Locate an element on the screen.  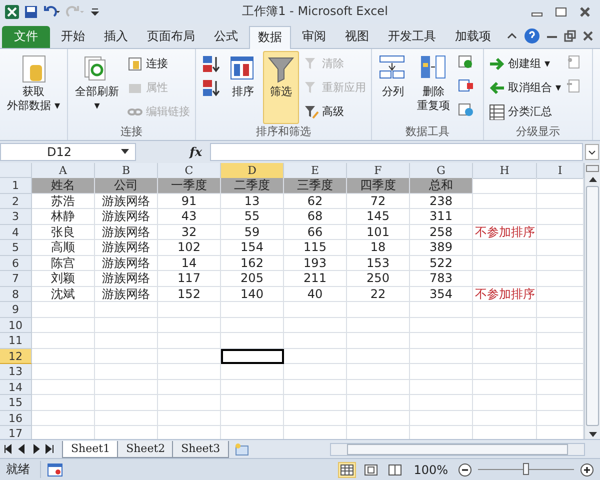
ribbon-button: 筛选 is located at coordinates (281, 87).